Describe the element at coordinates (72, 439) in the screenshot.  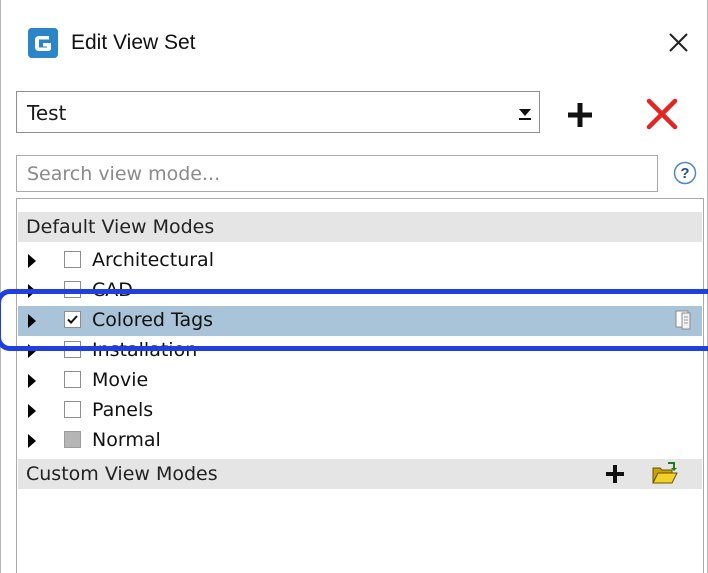
I see `checkbox-normal` at that location.